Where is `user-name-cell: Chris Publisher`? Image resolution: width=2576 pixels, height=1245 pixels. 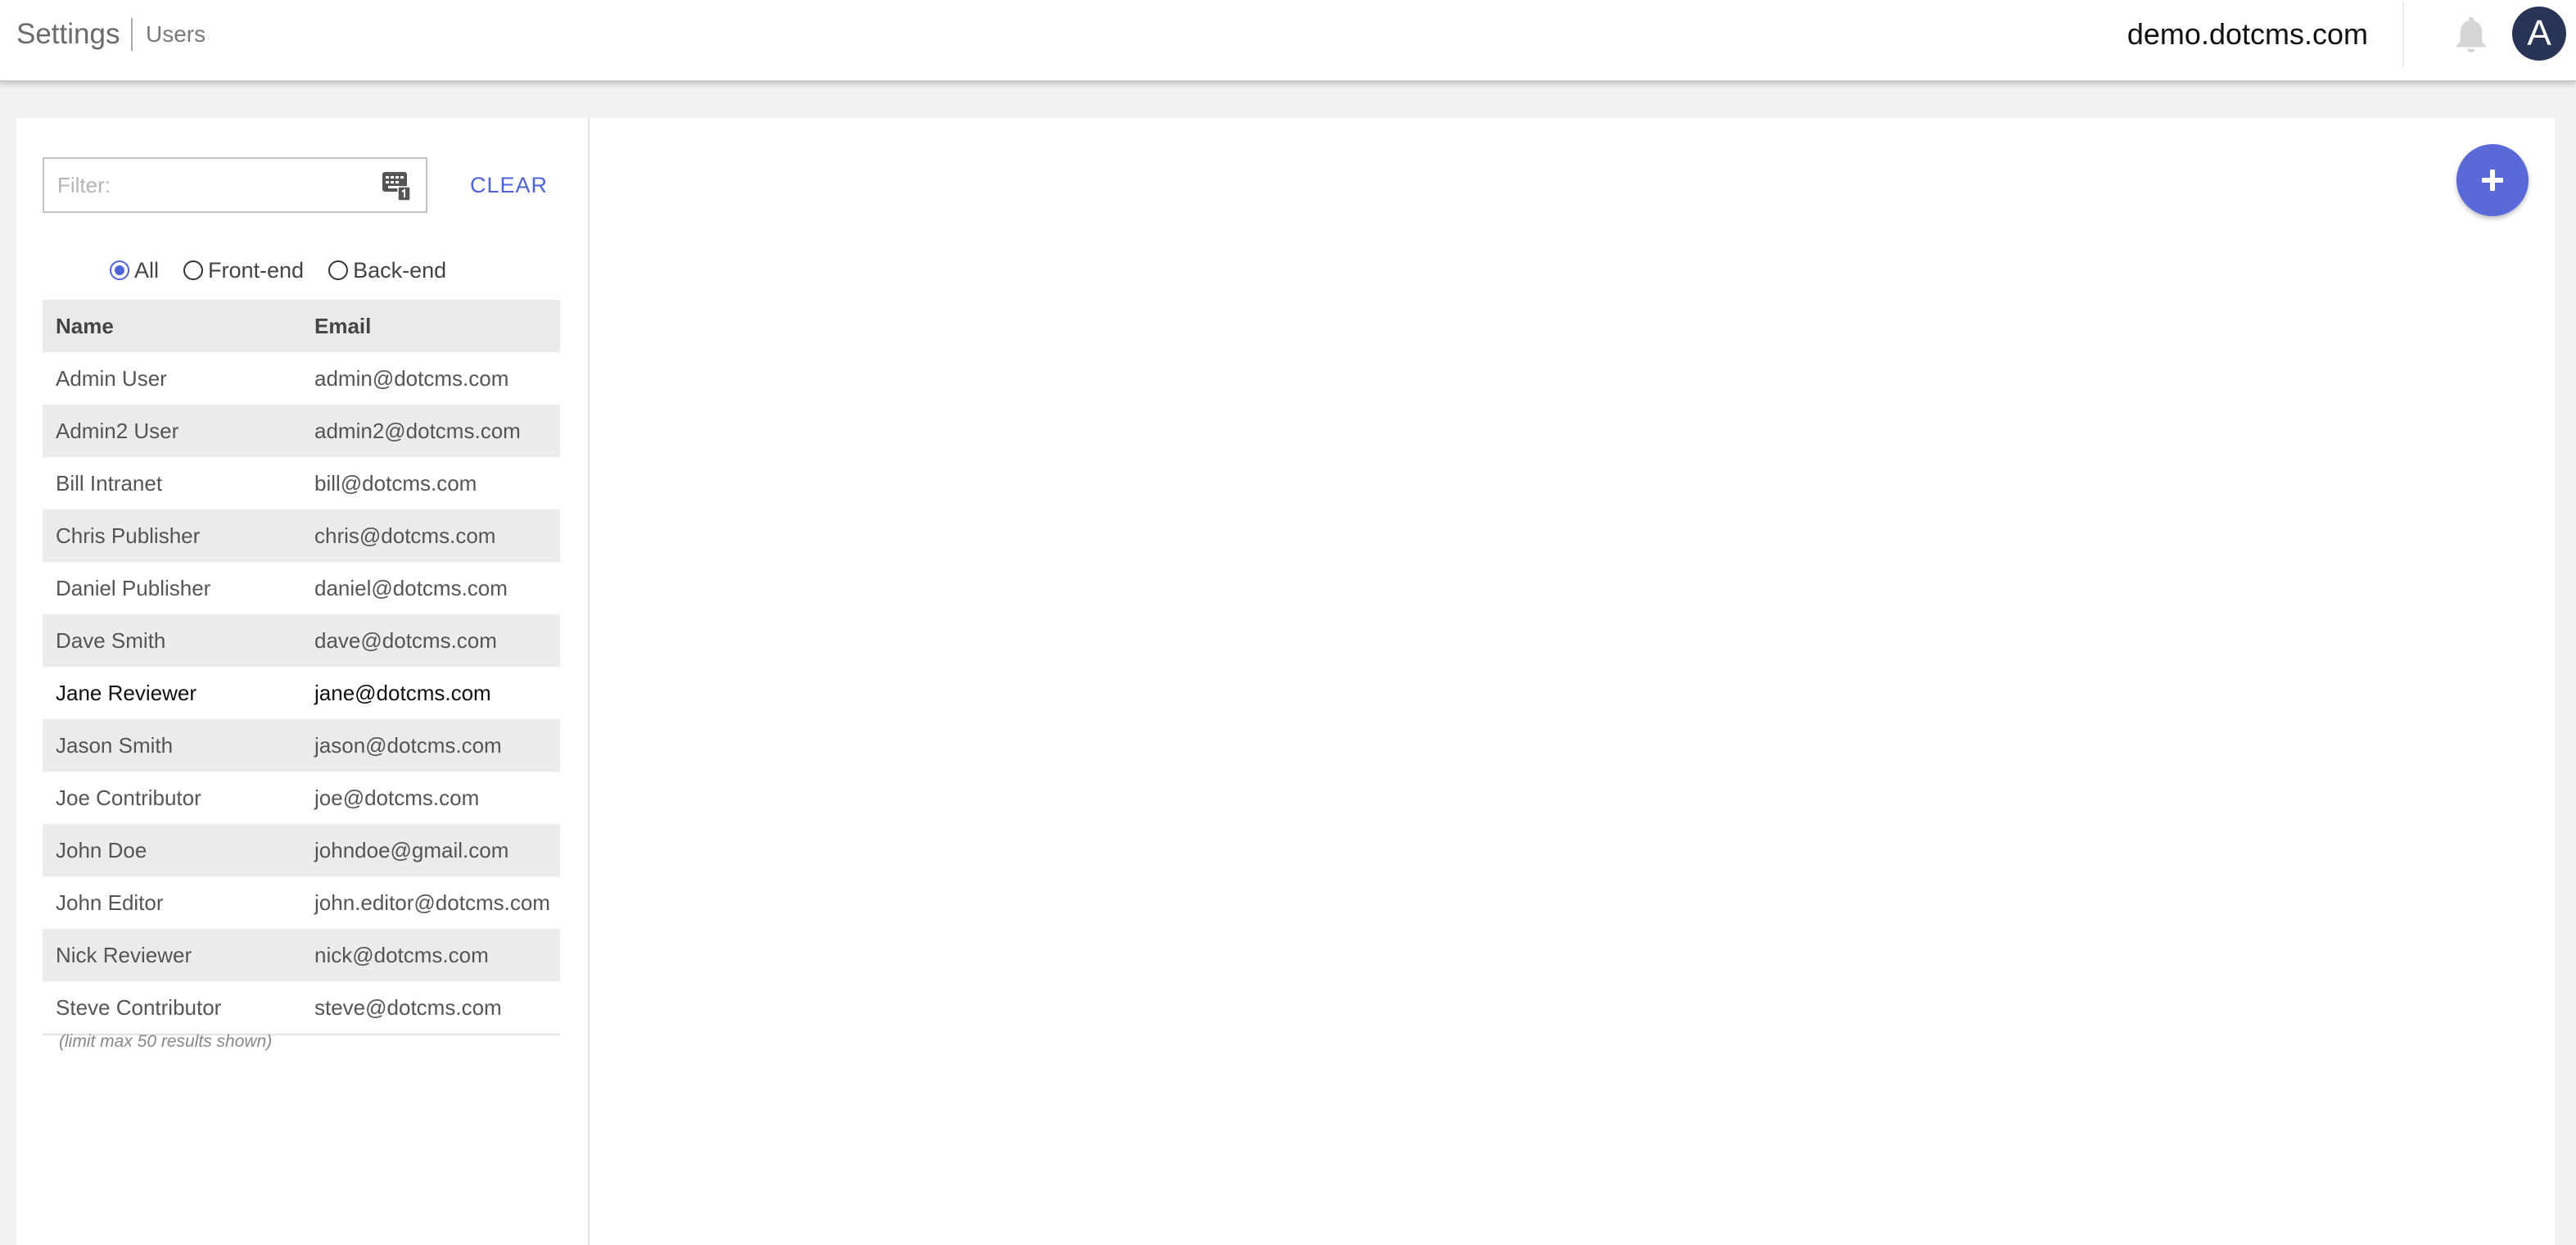 user-name-cell: Chris Publisher is located at coordinates (172, 535).